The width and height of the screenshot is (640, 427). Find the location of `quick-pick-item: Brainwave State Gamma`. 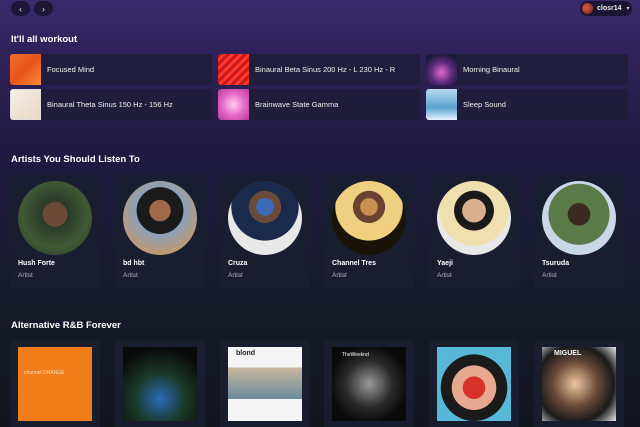

quick-pick-item: Brainwave State Gamma is located at coordinates (319, 104).